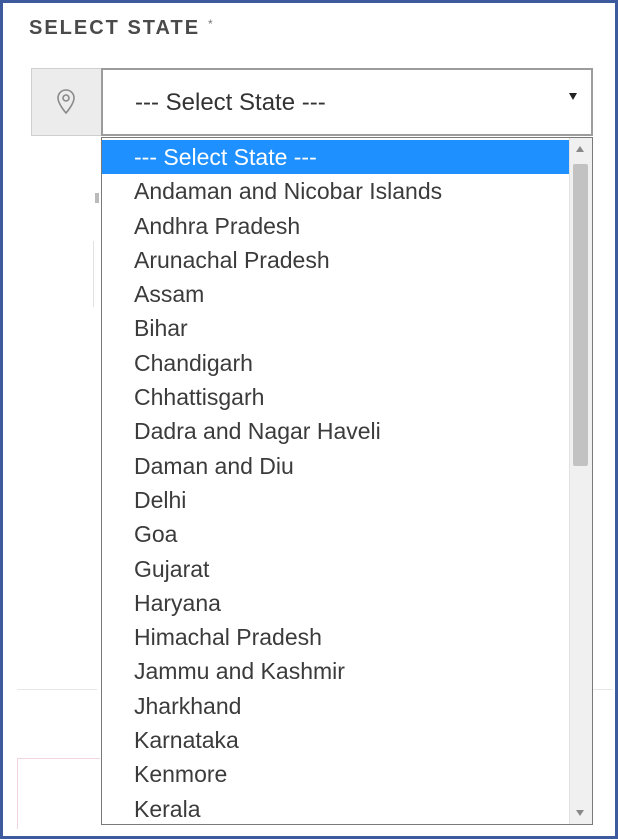  I want to click on map-pin-icon, so click(66, 102).